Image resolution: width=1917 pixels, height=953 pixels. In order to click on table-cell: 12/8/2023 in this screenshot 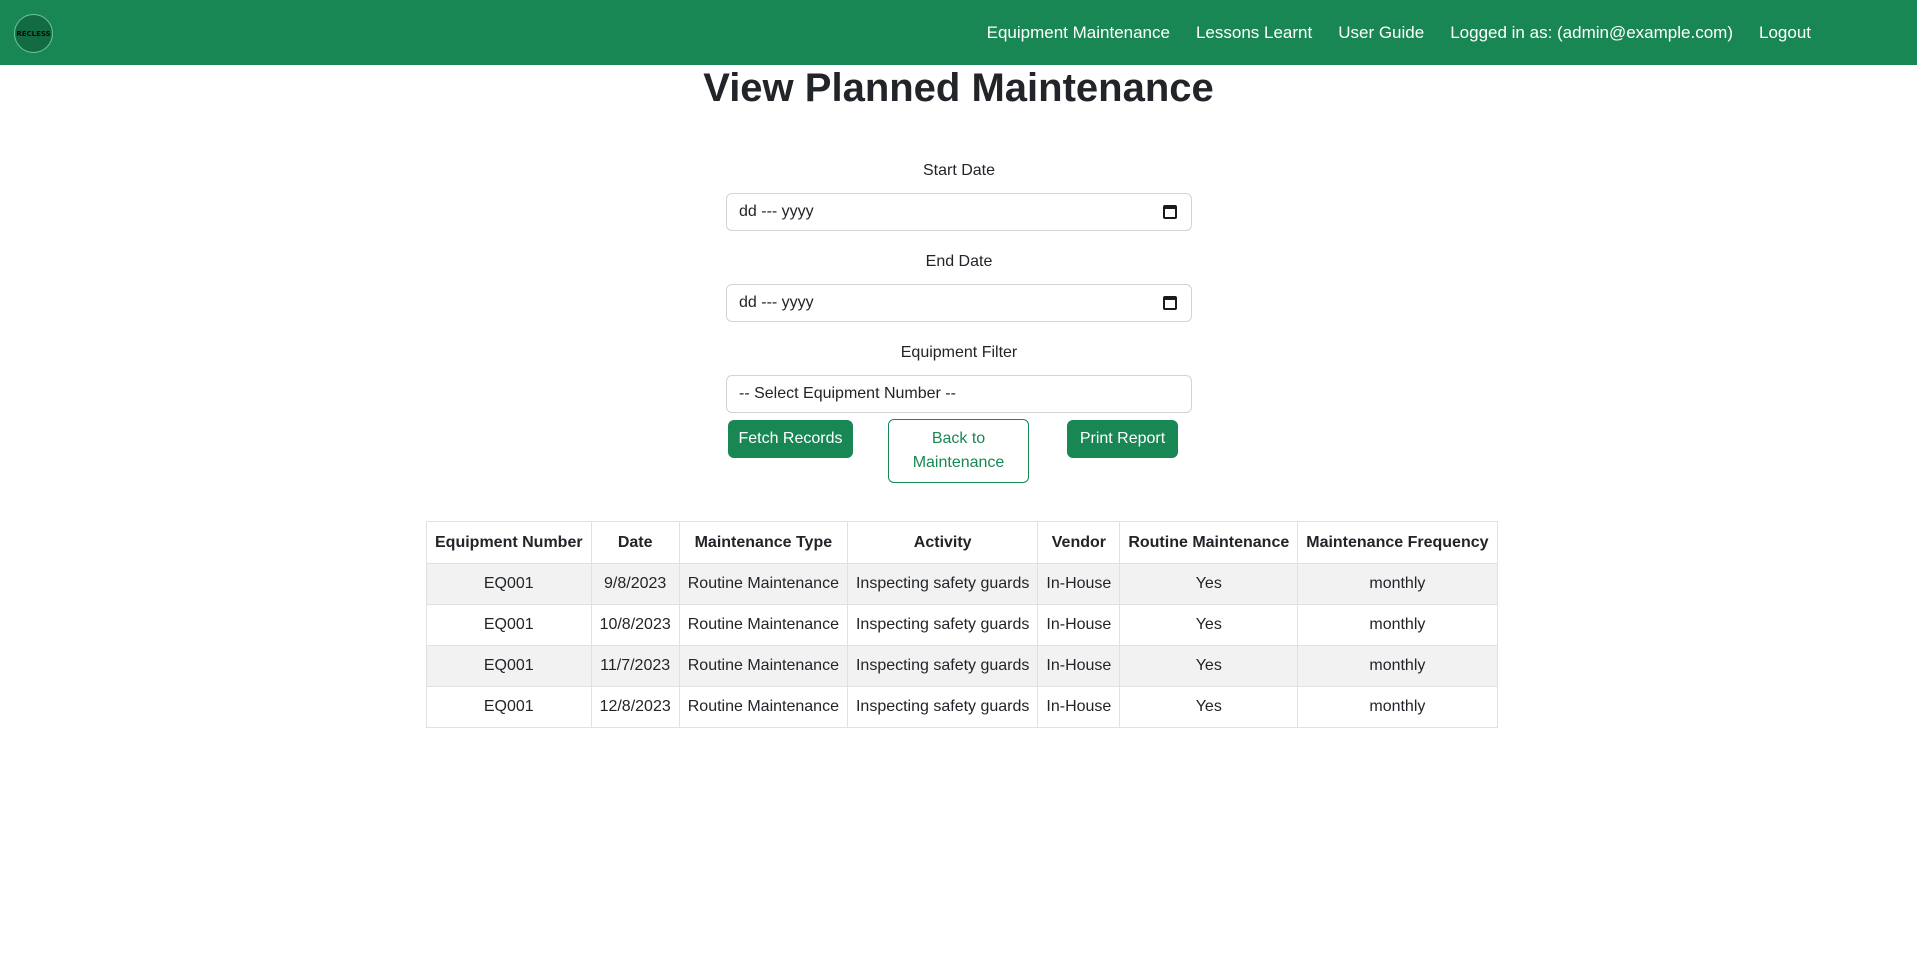, I will do `click(635, 707)`.